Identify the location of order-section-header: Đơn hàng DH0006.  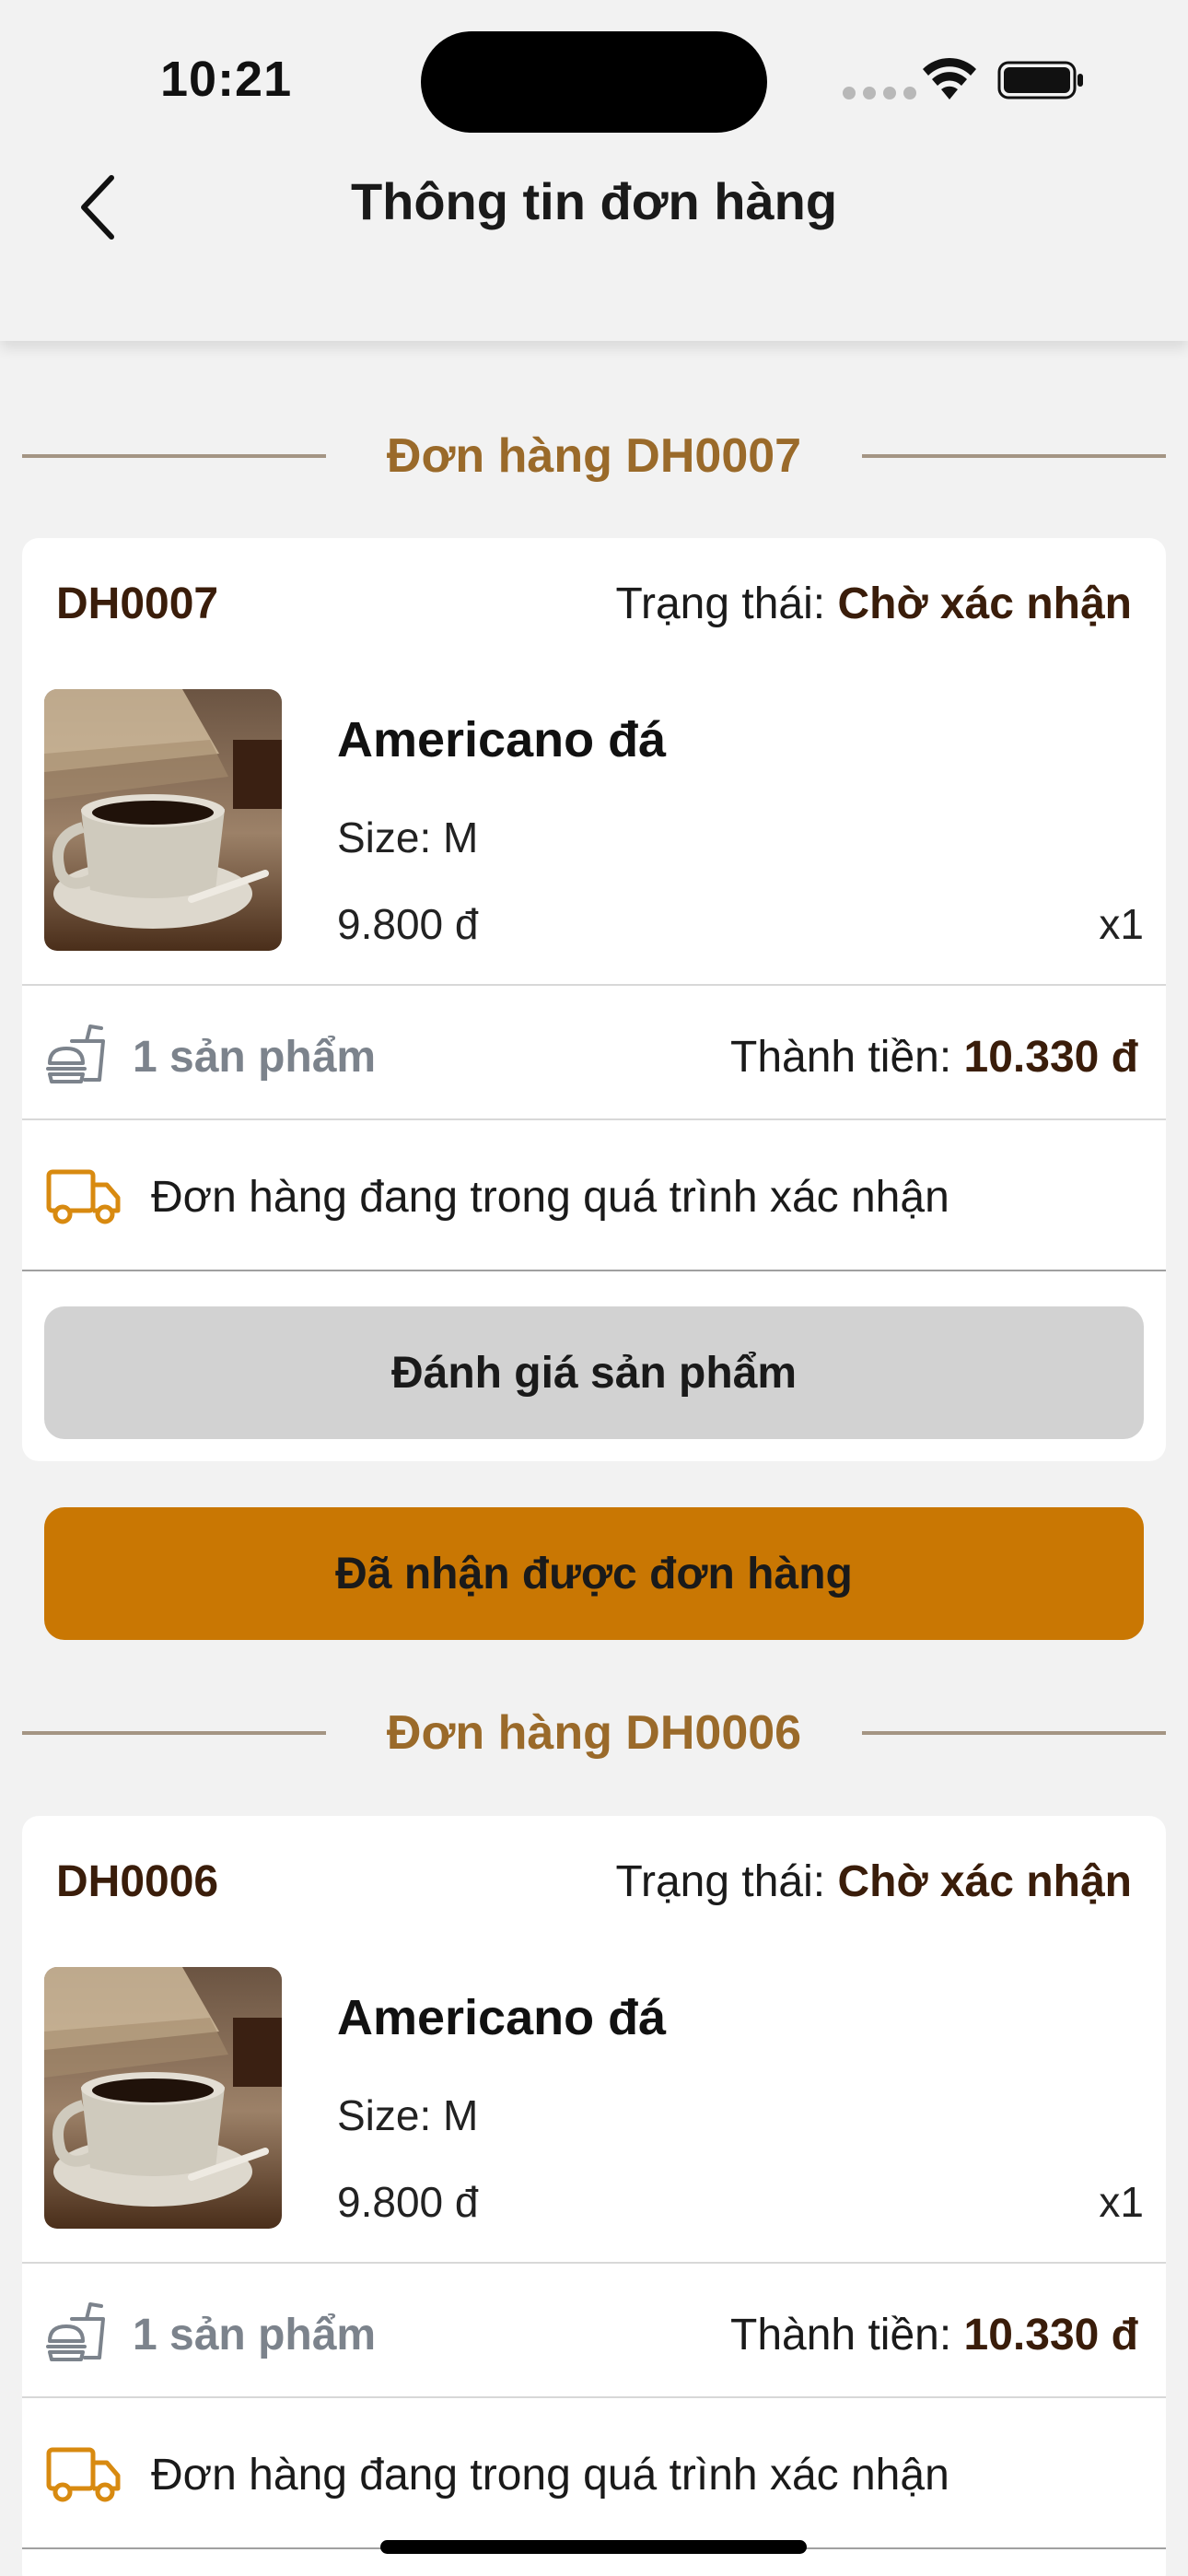
(594, 1733).